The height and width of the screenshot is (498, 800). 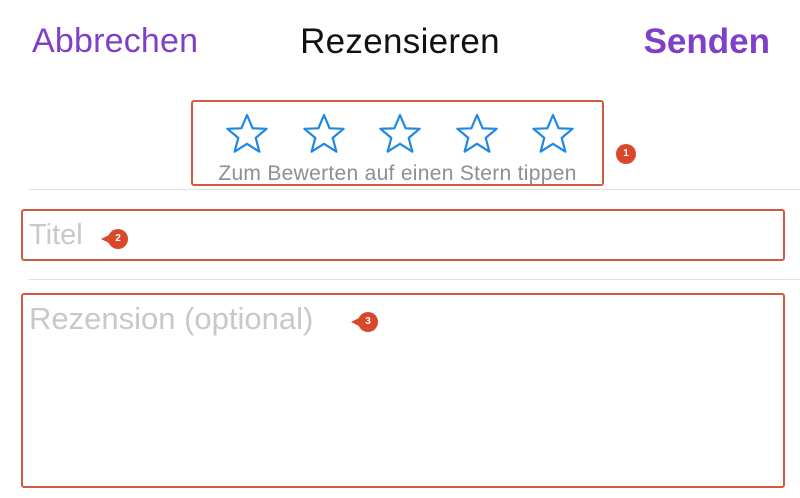 What do you see at coordinates (114, 239) in the screenshot?
I see `annotation-marker-2: 2` at bounding box center [114, 239].